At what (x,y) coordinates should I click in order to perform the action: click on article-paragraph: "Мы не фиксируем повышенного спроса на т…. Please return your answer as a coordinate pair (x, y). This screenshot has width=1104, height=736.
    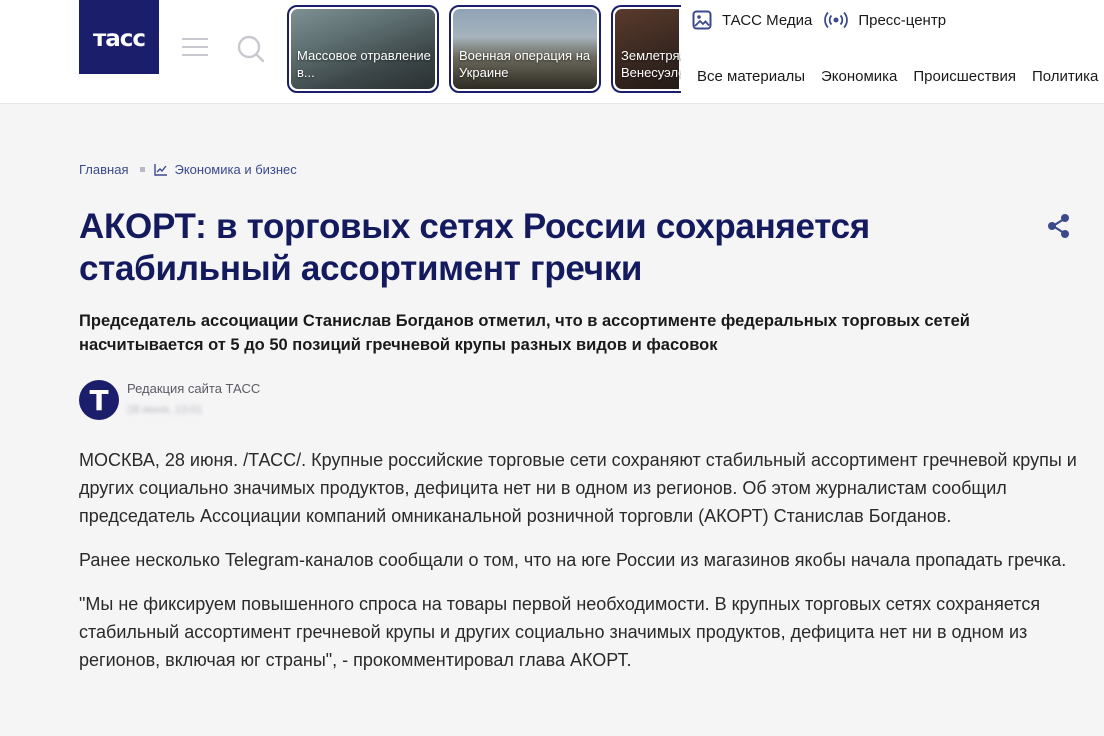
    Looking at the image, I should click on (560, 632).